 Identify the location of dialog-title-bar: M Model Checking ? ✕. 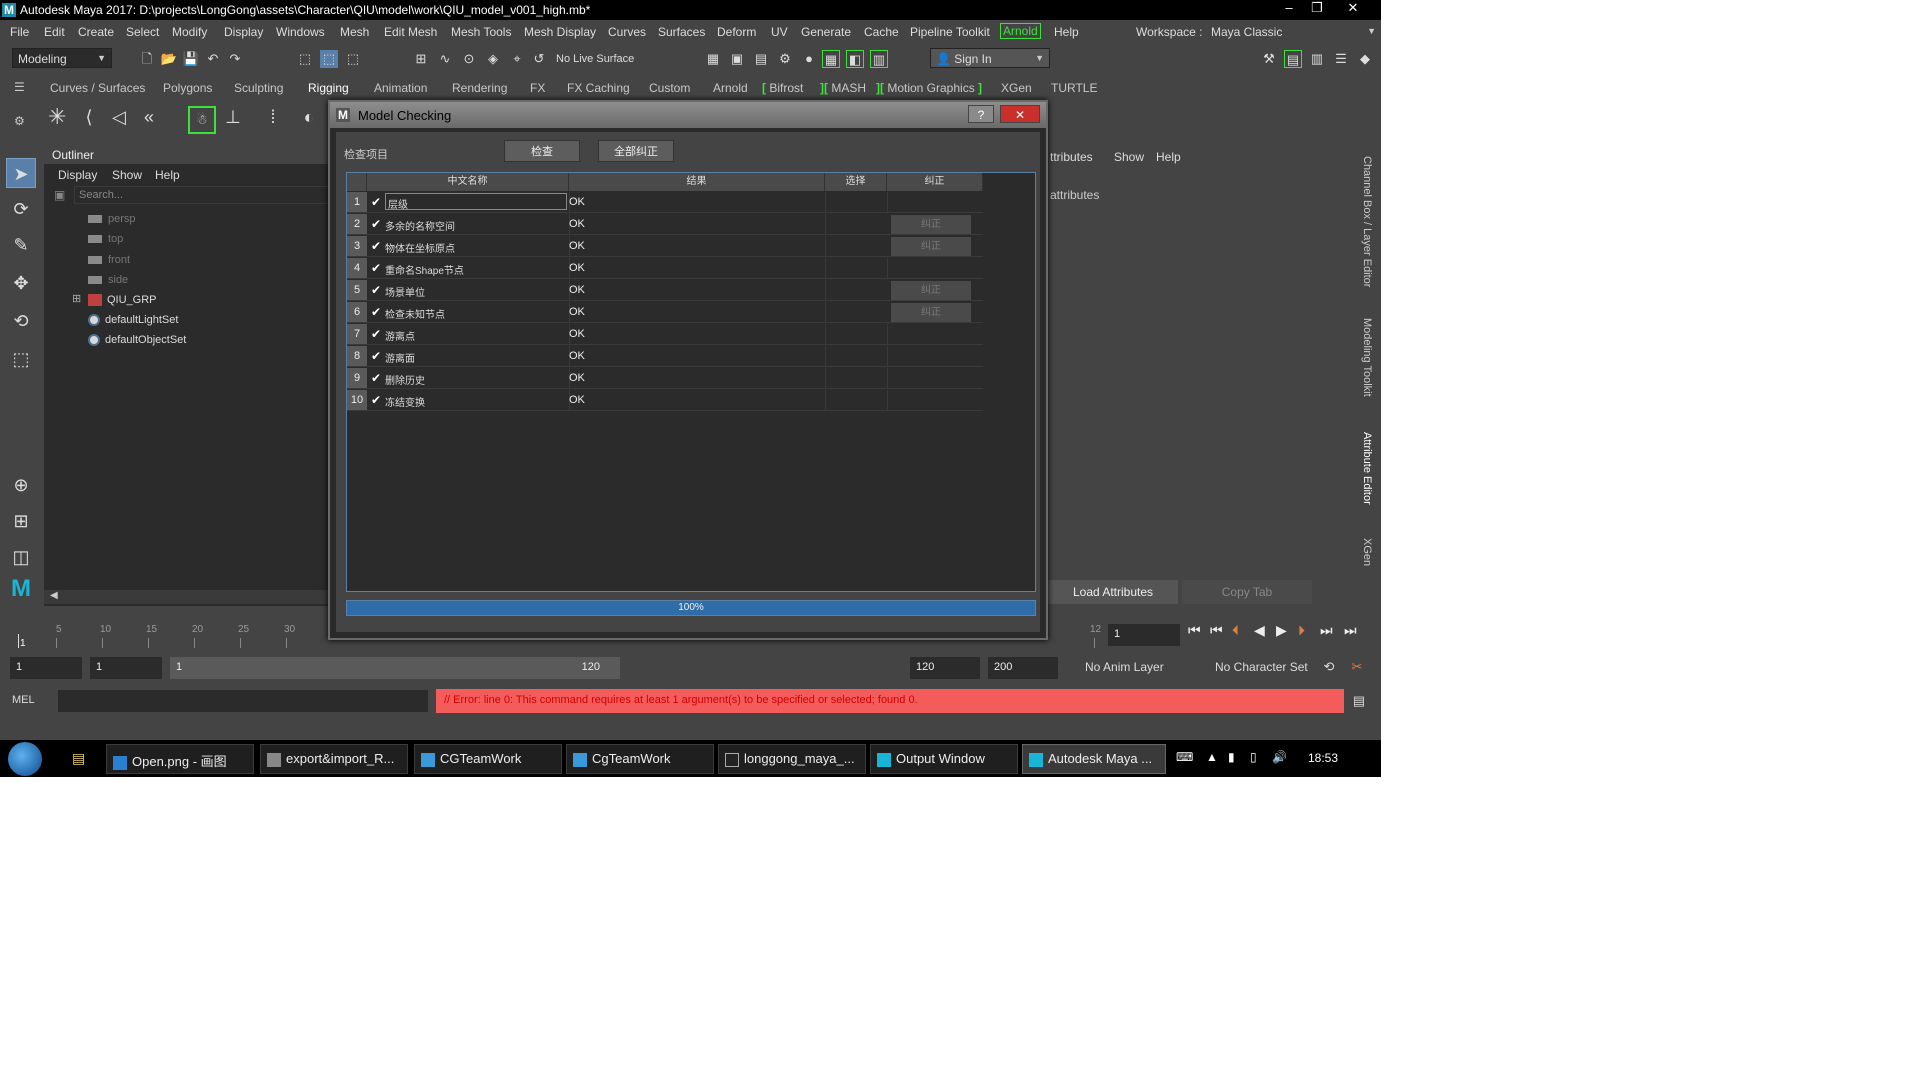
(688, 115).